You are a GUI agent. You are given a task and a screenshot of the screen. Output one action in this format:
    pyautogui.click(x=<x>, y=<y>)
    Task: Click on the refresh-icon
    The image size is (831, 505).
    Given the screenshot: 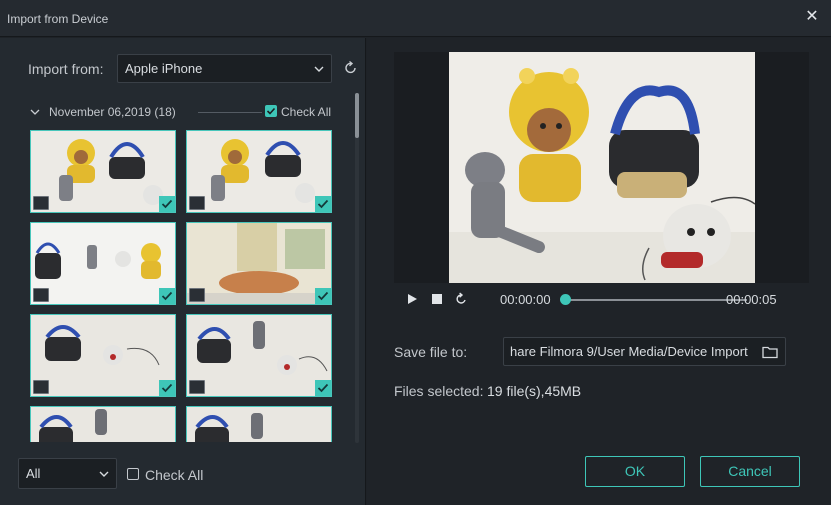 What is the action you would take?
    pyautogui.click(x=351, y=68)
    